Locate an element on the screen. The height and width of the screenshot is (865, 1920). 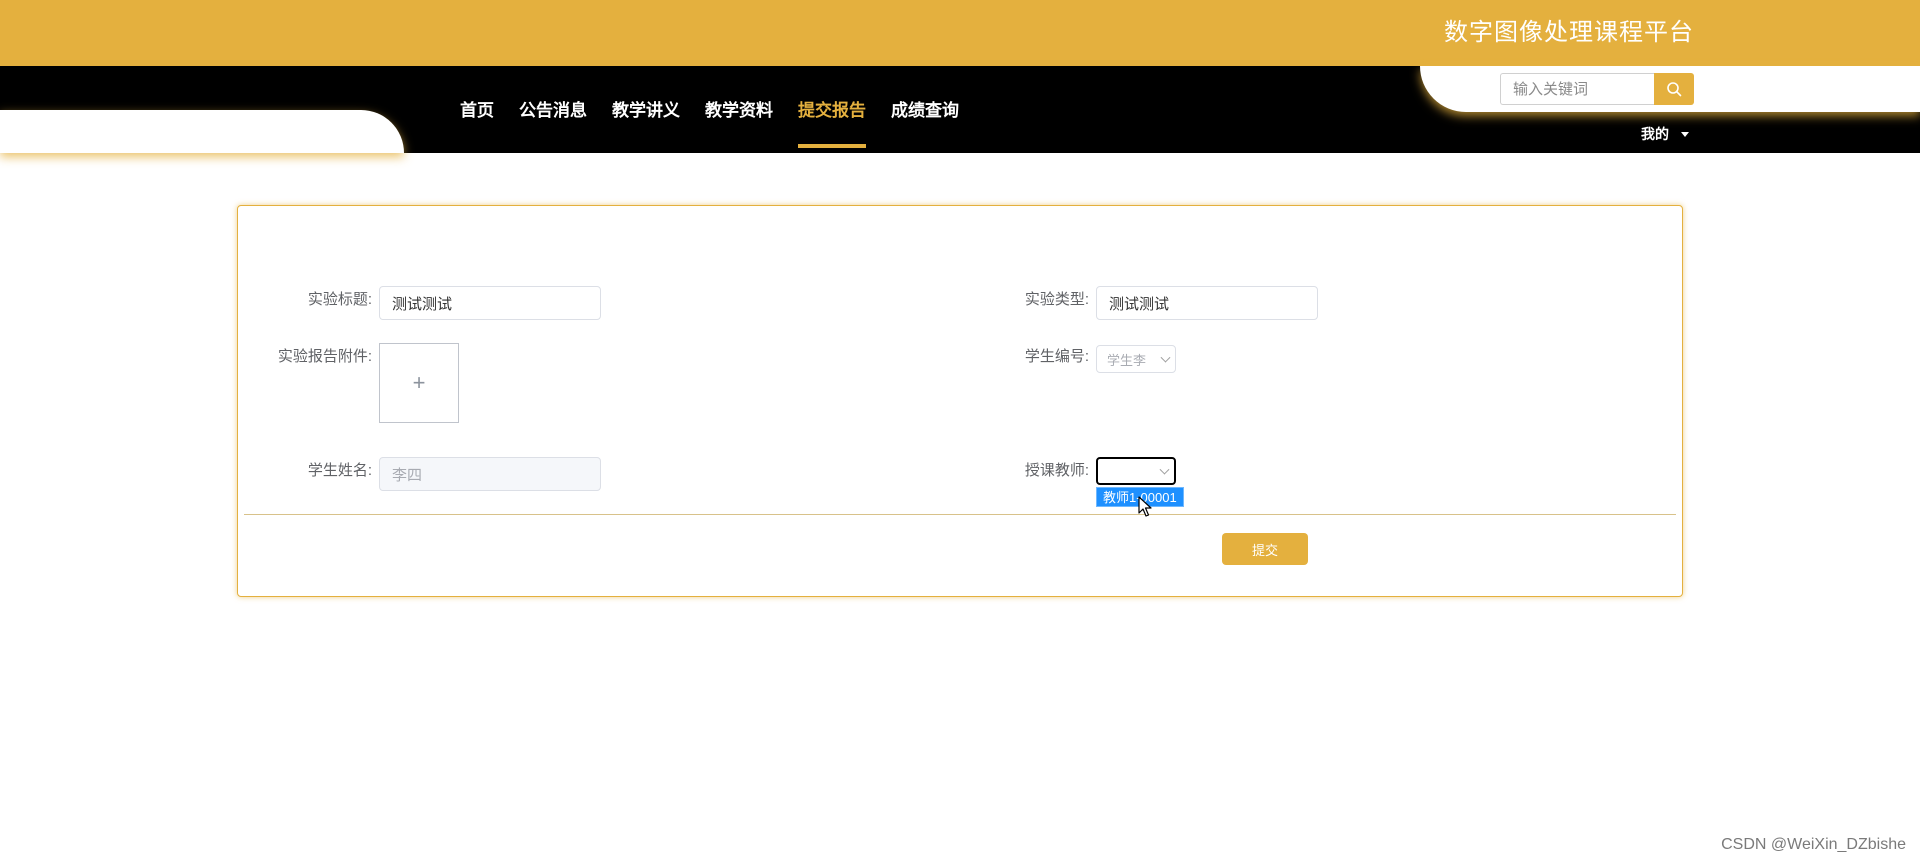
nav-item-submit-report: 提交报告 is located at coordinates (832, 124).